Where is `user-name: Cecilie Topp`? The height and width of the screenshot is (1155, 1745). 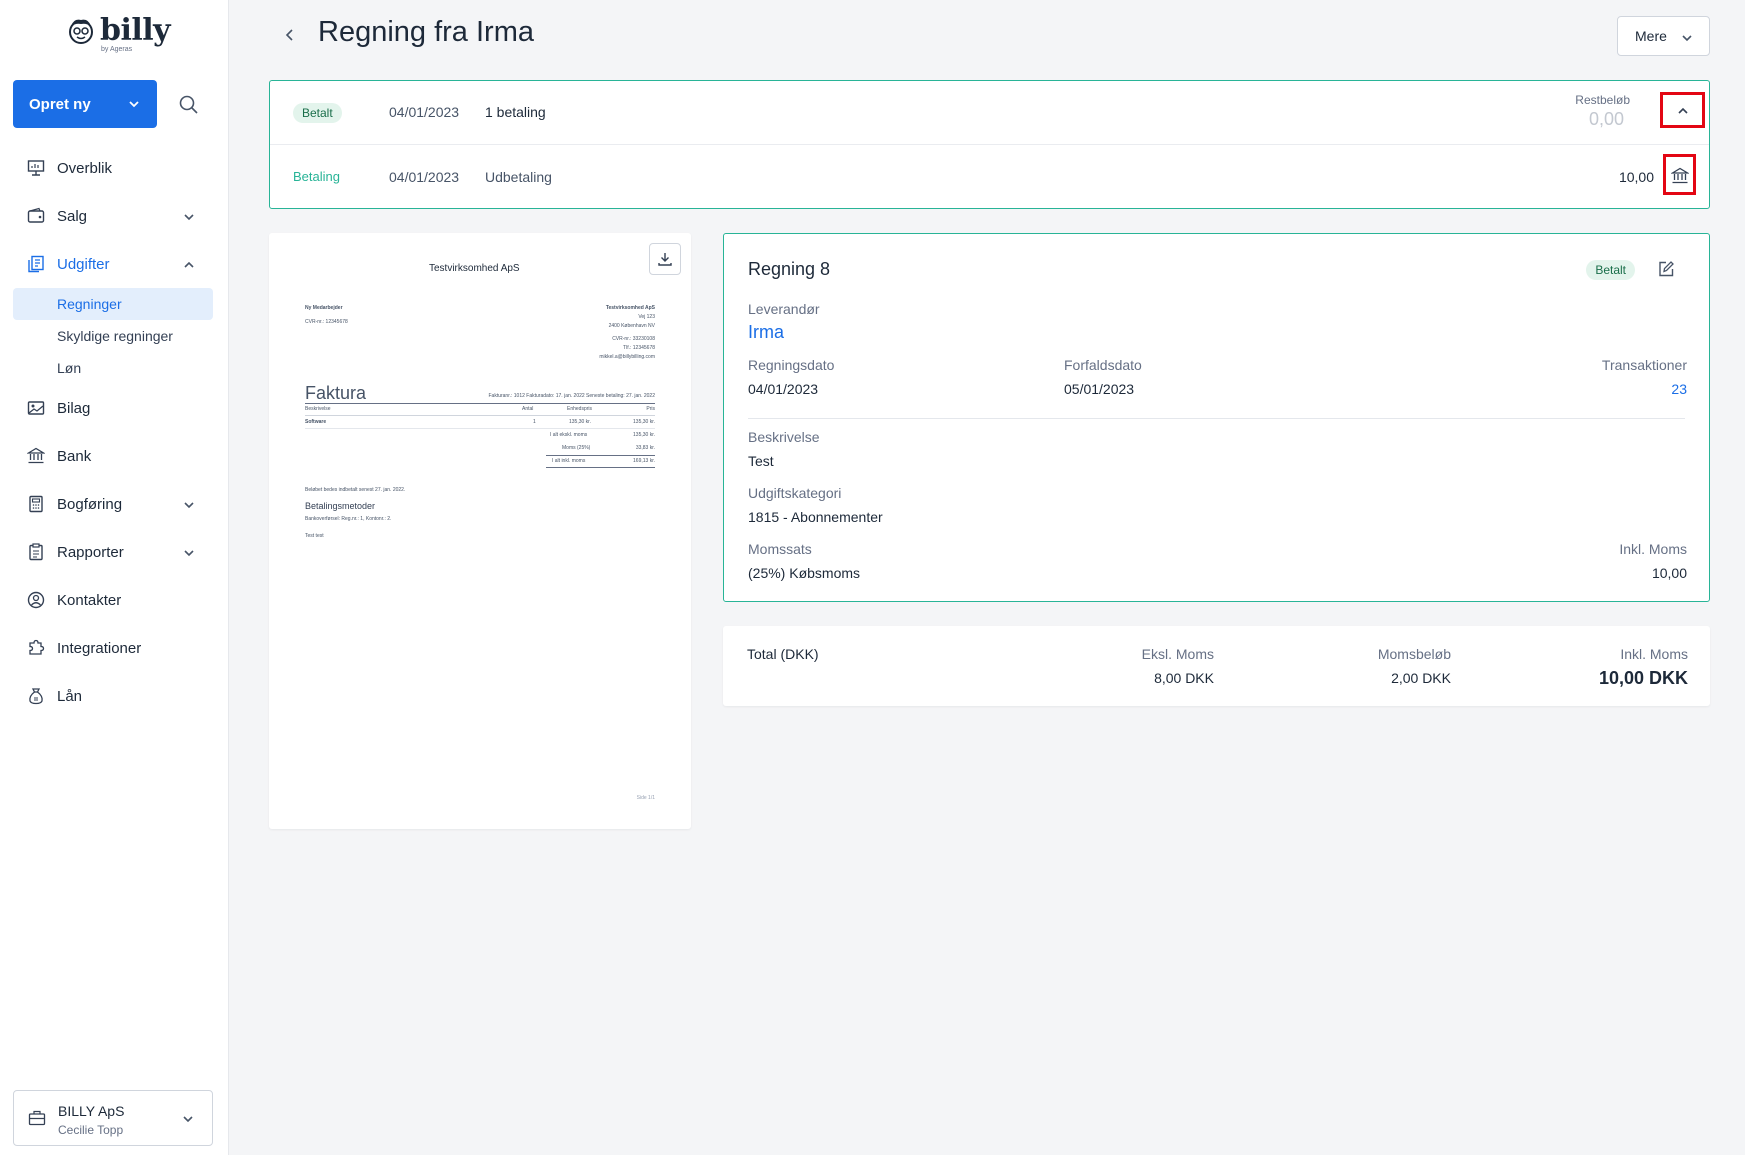
user-name: Cecilie Topp is located at coordinates (91, 1130).